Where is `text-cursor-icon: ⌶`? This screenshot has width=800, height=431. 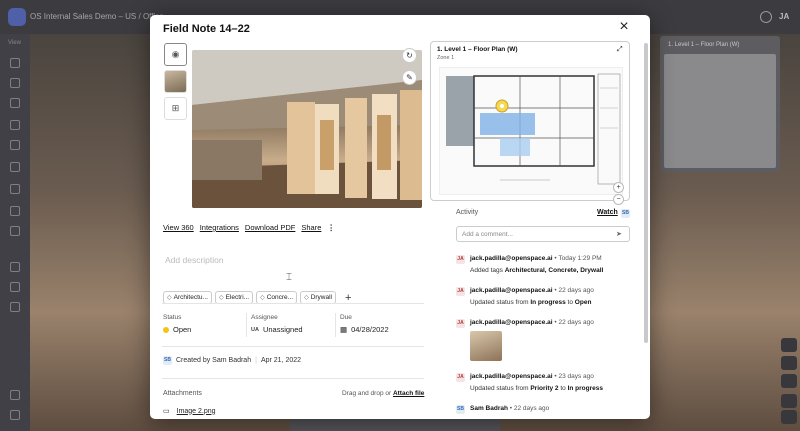 text-cursor-icon: ⌶ is located at coordinates (289, 277).